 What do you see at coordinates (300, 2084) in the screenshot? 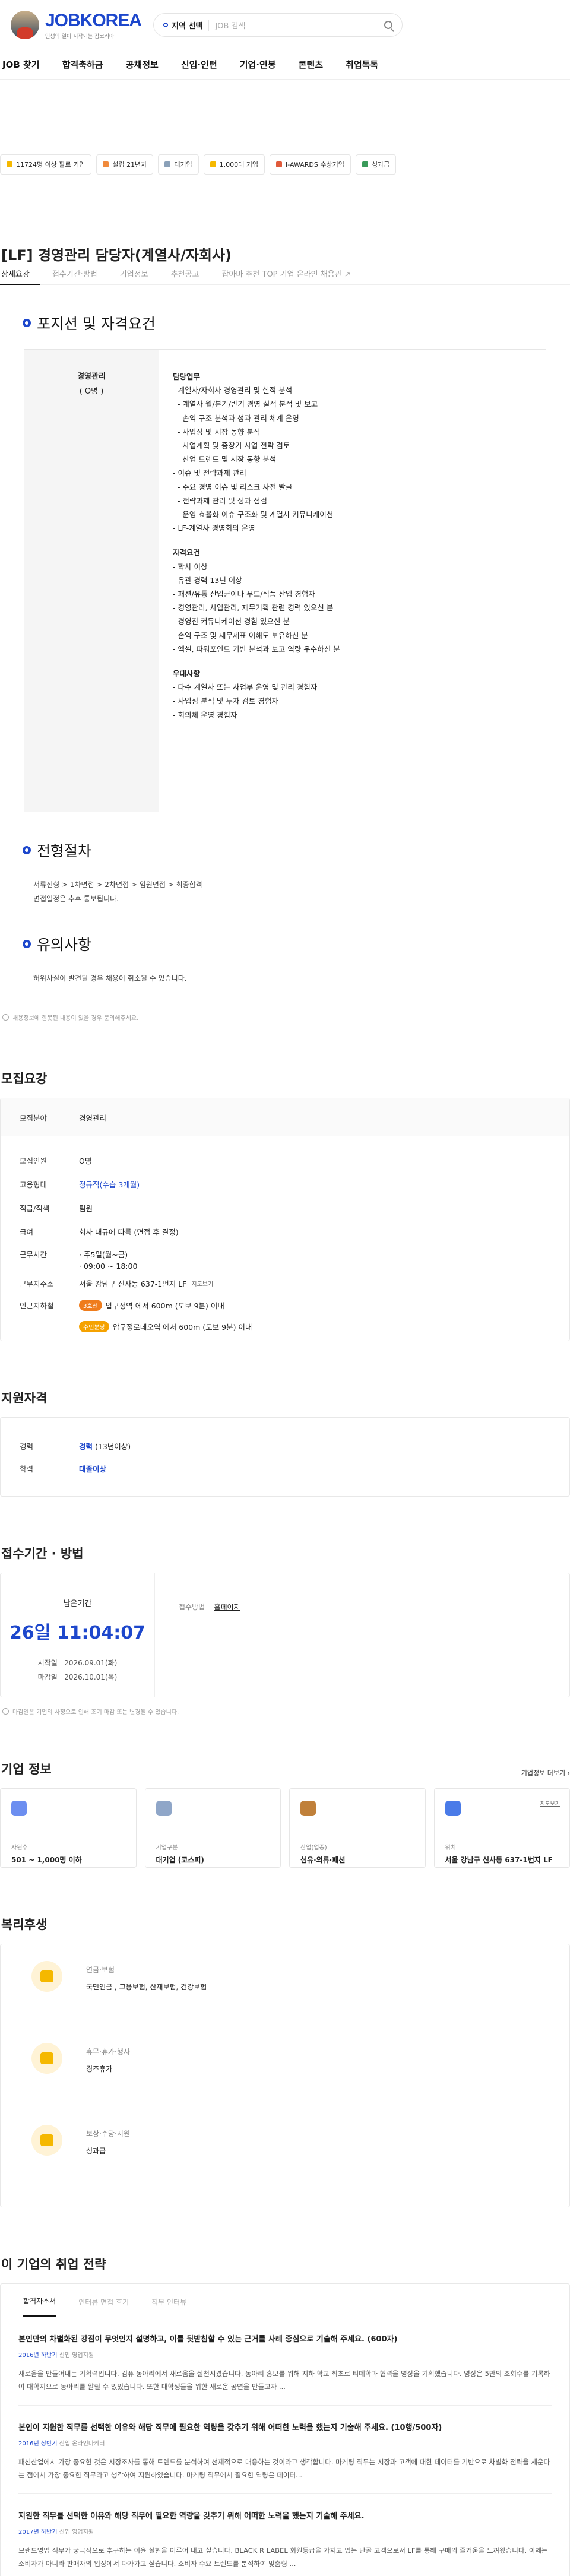
I see `benefit-item: 휴무·휴가·행사 경조휴가` at bounding box center [300, 2084].